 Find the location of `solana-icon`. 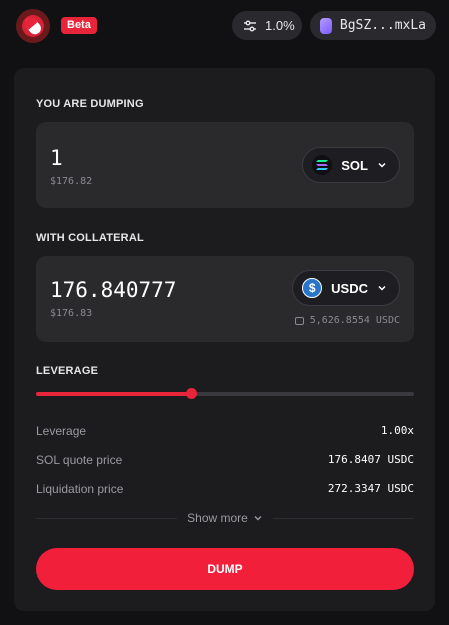

solana-icon is located at coordinates (322, 165).